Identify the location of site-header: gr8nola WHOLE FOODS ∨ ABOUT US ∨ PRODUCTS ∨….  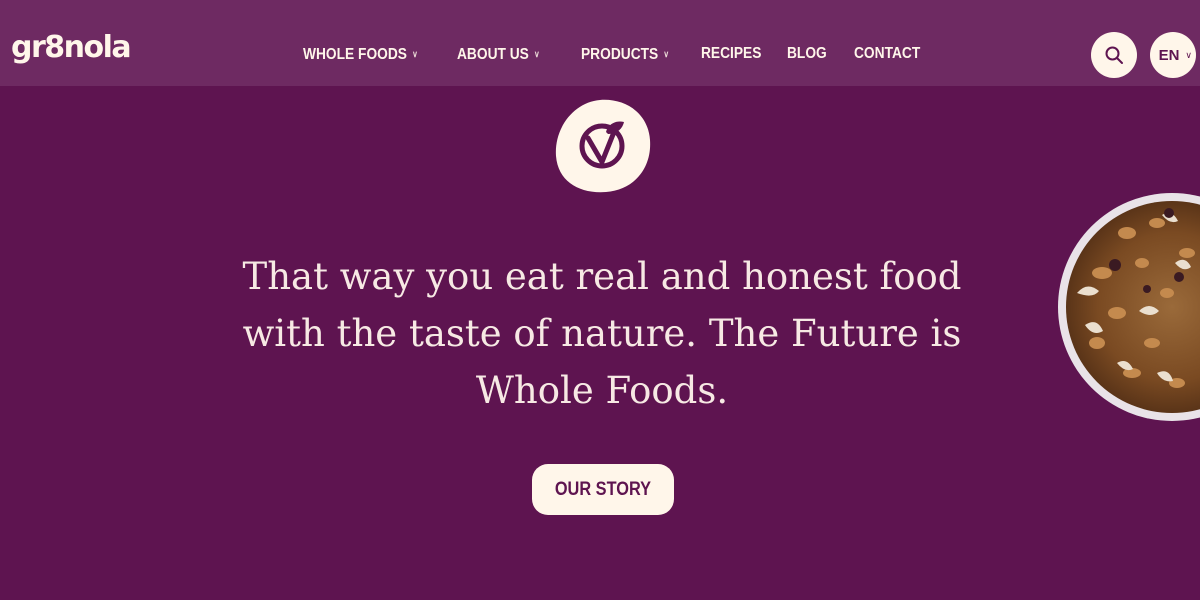
(600, 43).